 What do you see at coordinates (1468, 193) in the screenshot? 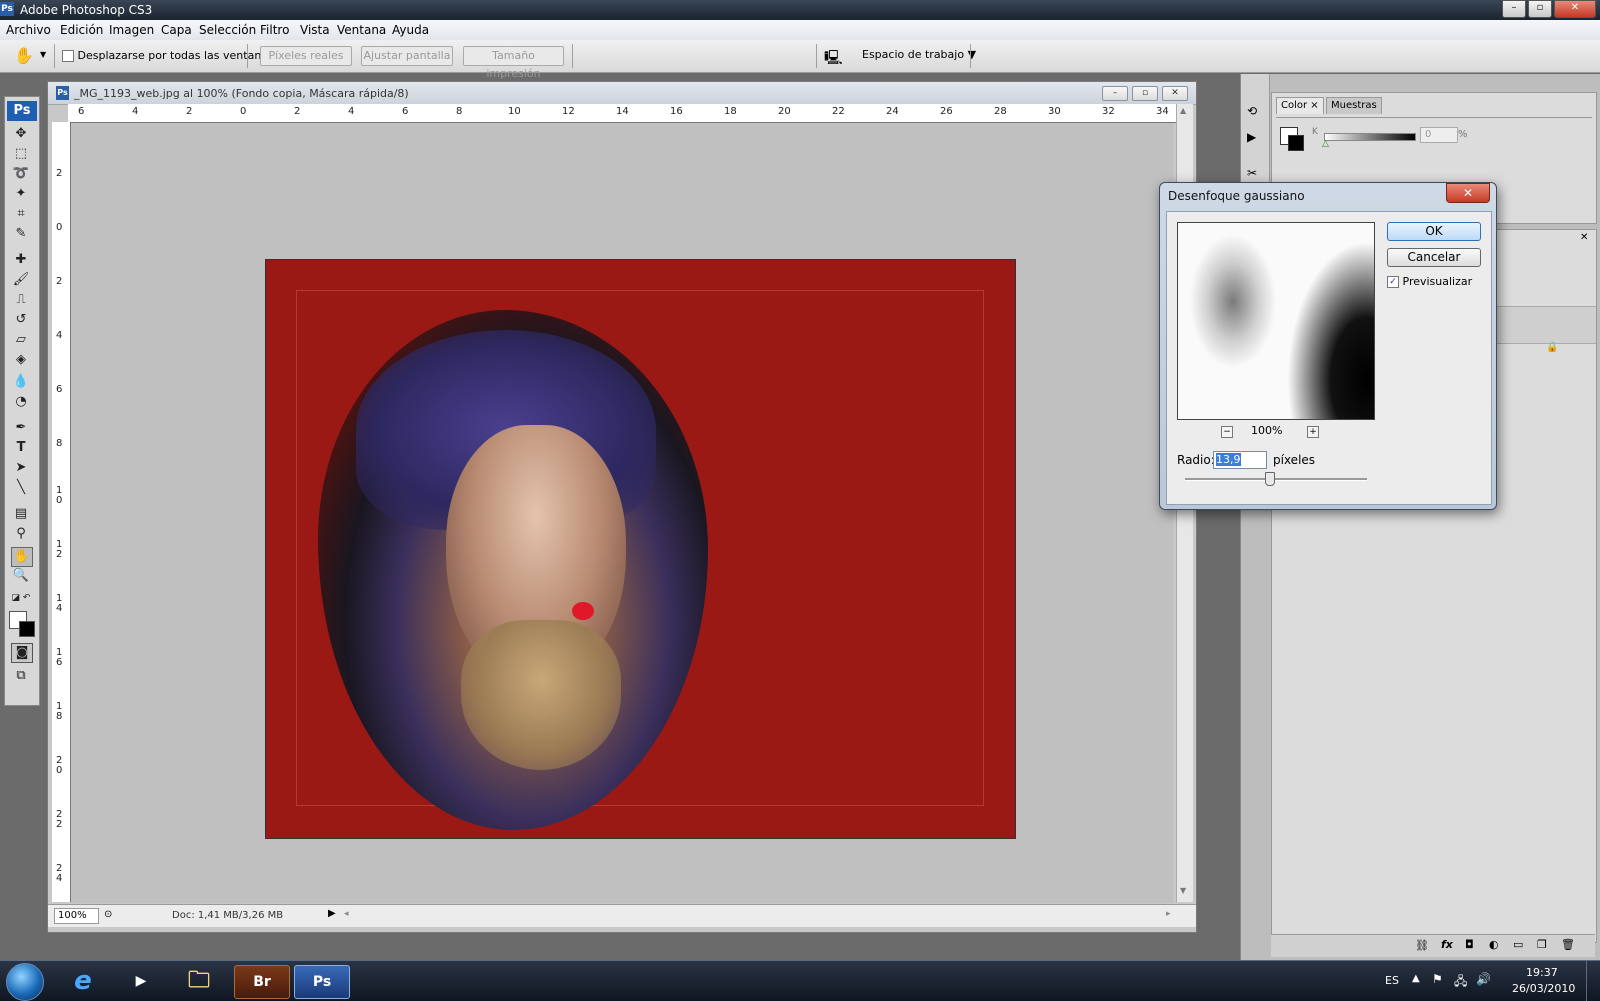
I see `dialog-close-button: ✕` at bounding box center [1468, 193].